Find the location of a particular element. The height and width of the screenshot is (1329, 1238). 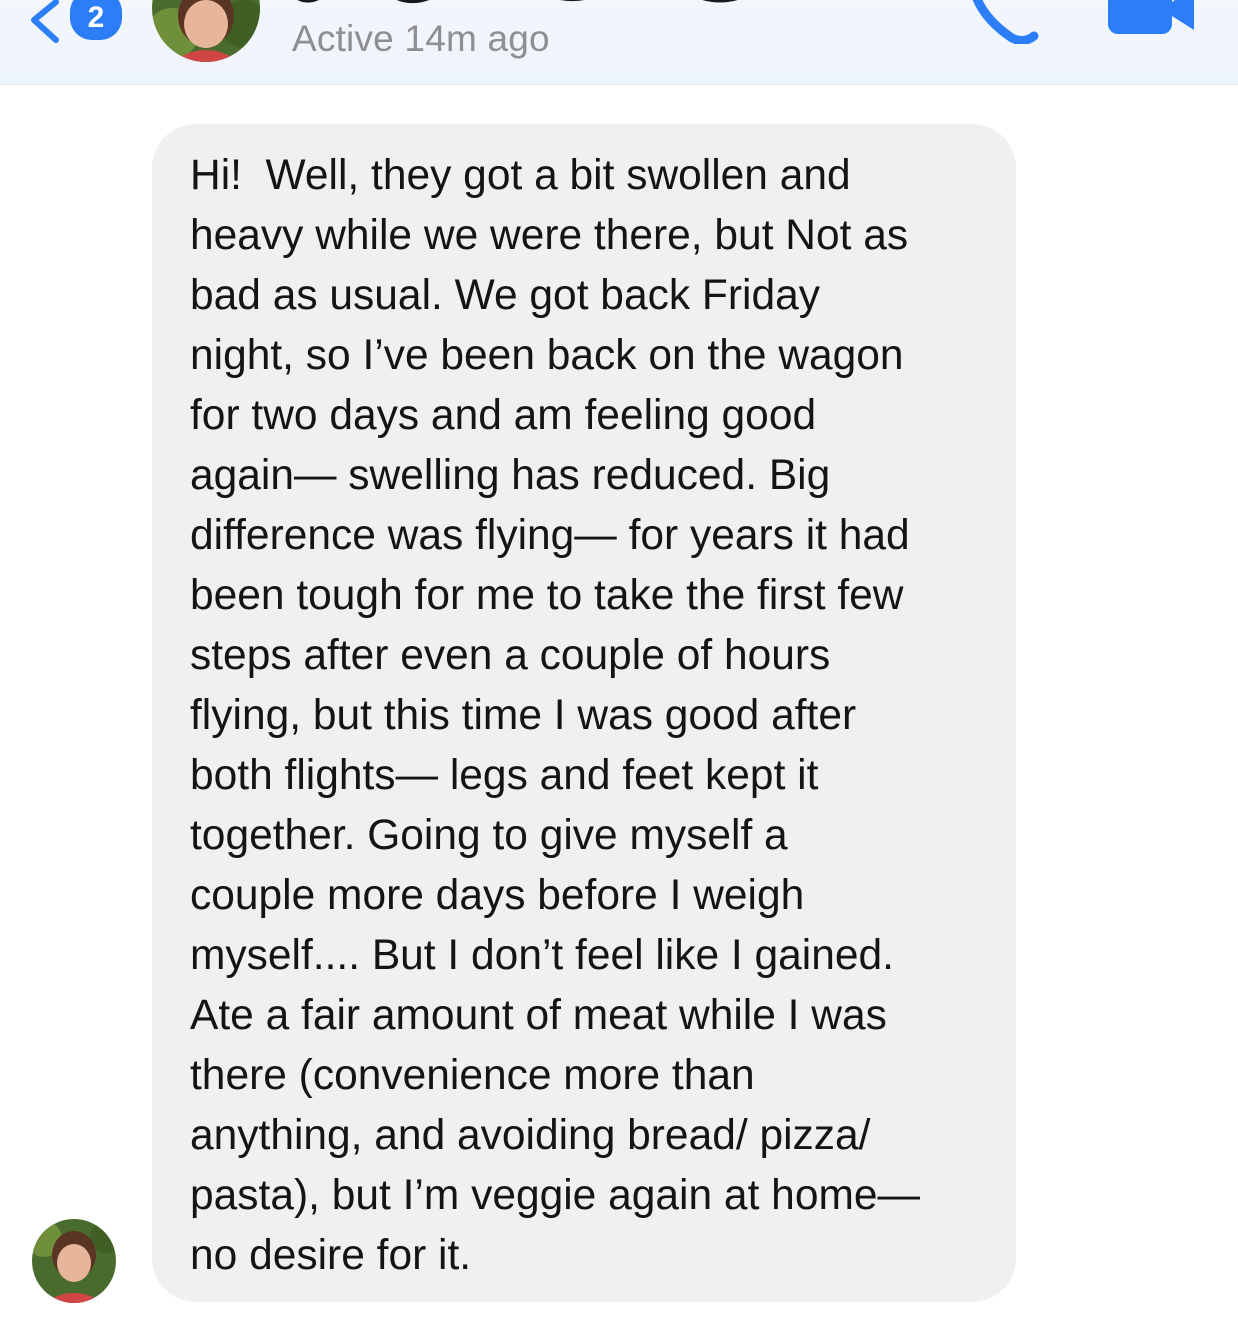

contact-avatar is located at coordinates (206, 31).